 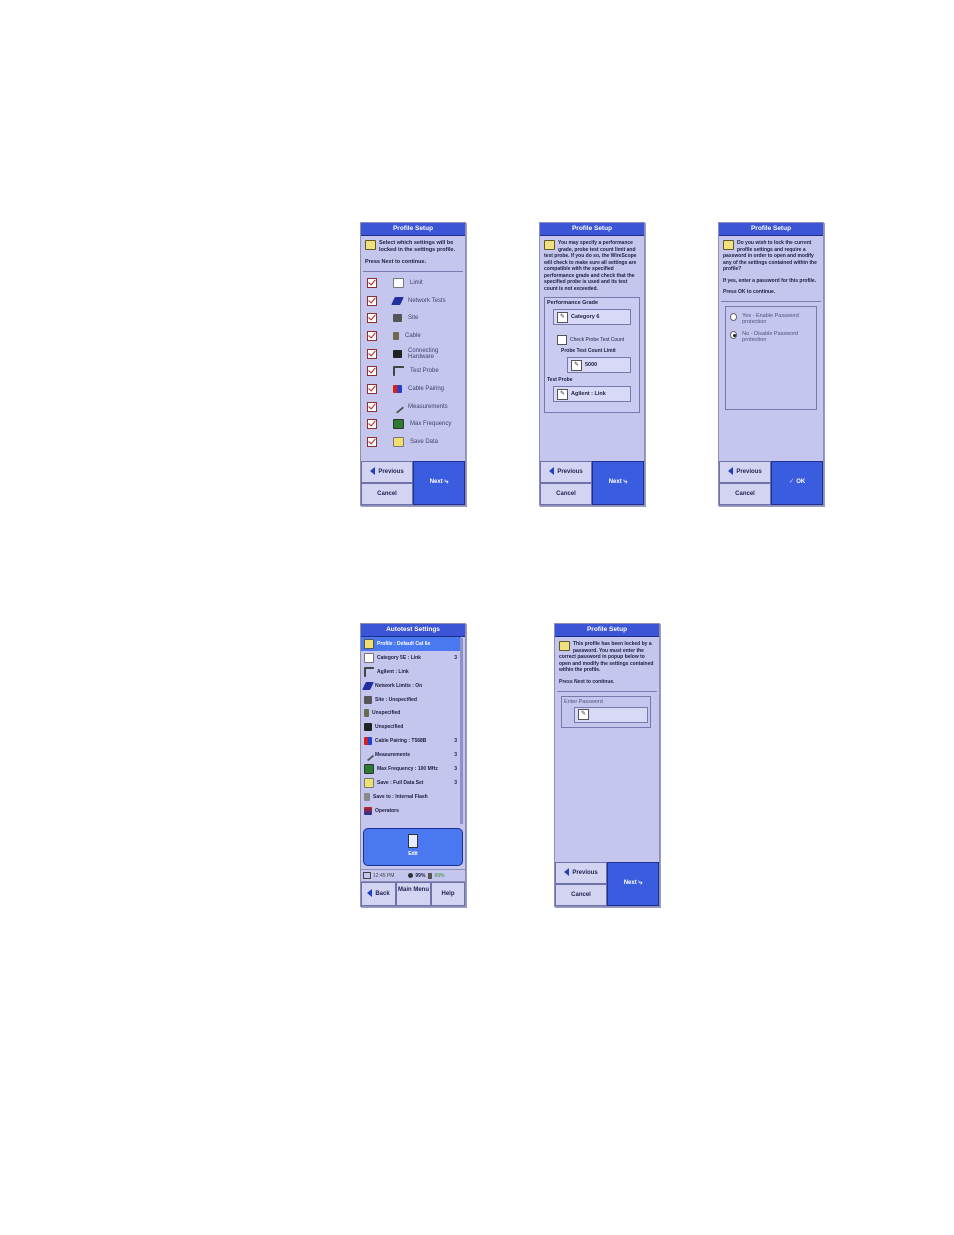 What do you see at coordinates (413, 841) in the screenshot?
I see `edit-icon` at bounding box center [413, 841].